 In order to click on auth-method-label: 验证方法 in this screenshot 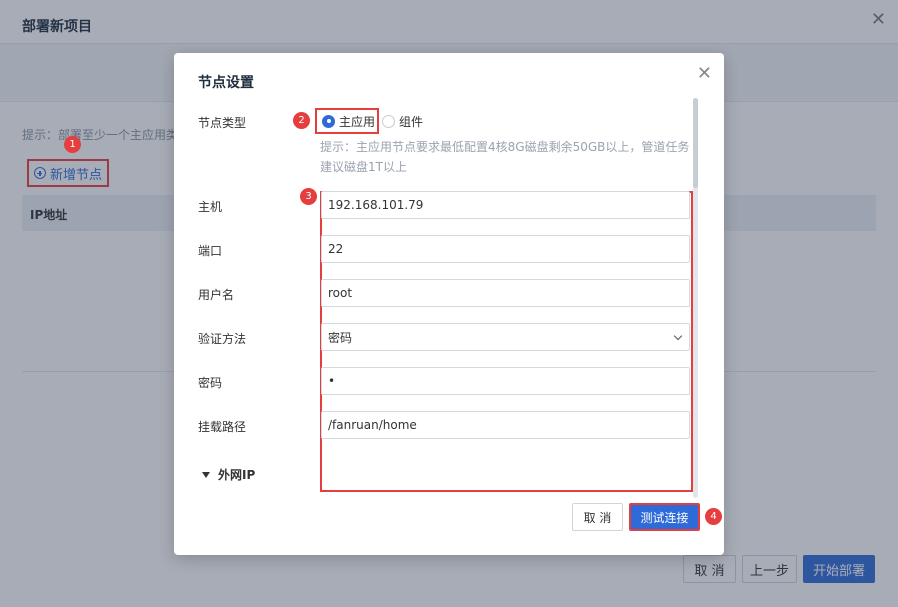, I will do `click(222, 339)`.